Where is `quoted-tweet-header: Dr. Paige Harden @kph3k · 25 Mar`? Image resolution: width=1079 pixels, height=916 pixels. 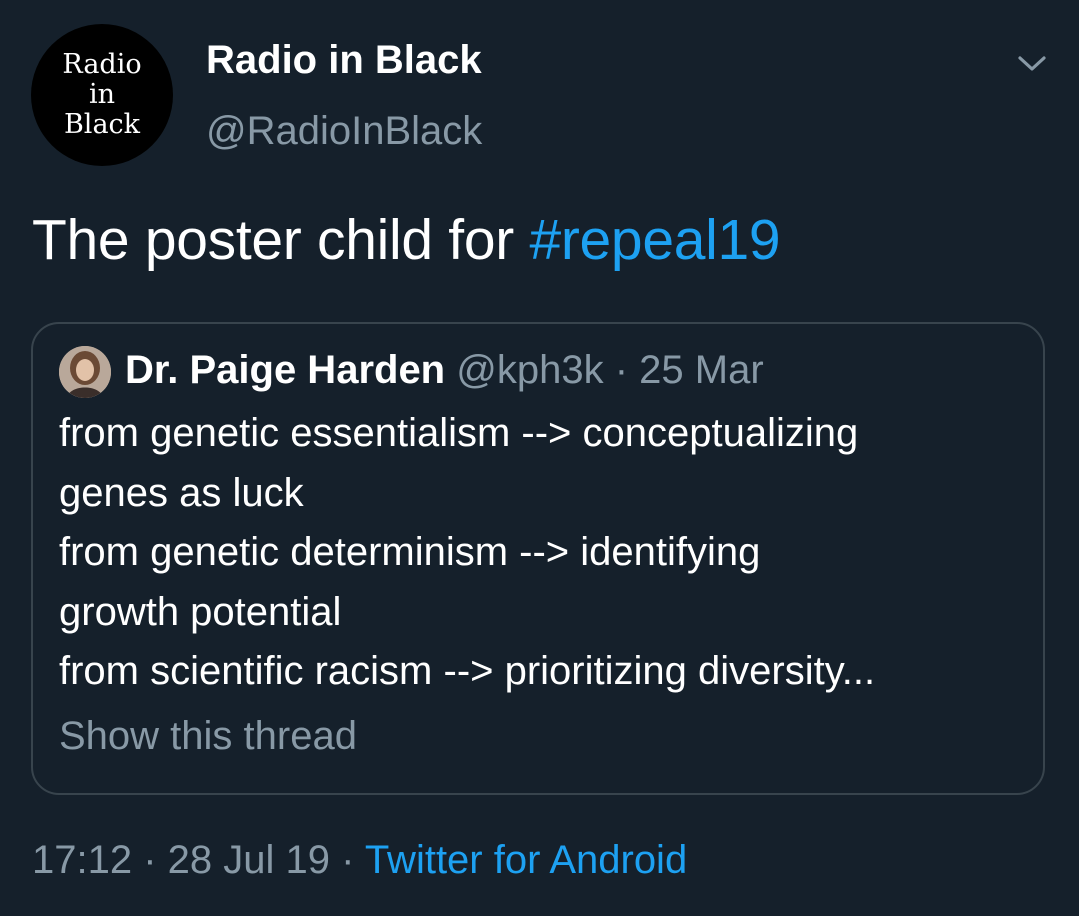
quoted-tweet-header: Dr. Paige Harden @kph3k · 25 Mar is located at coordinates (444, 370).